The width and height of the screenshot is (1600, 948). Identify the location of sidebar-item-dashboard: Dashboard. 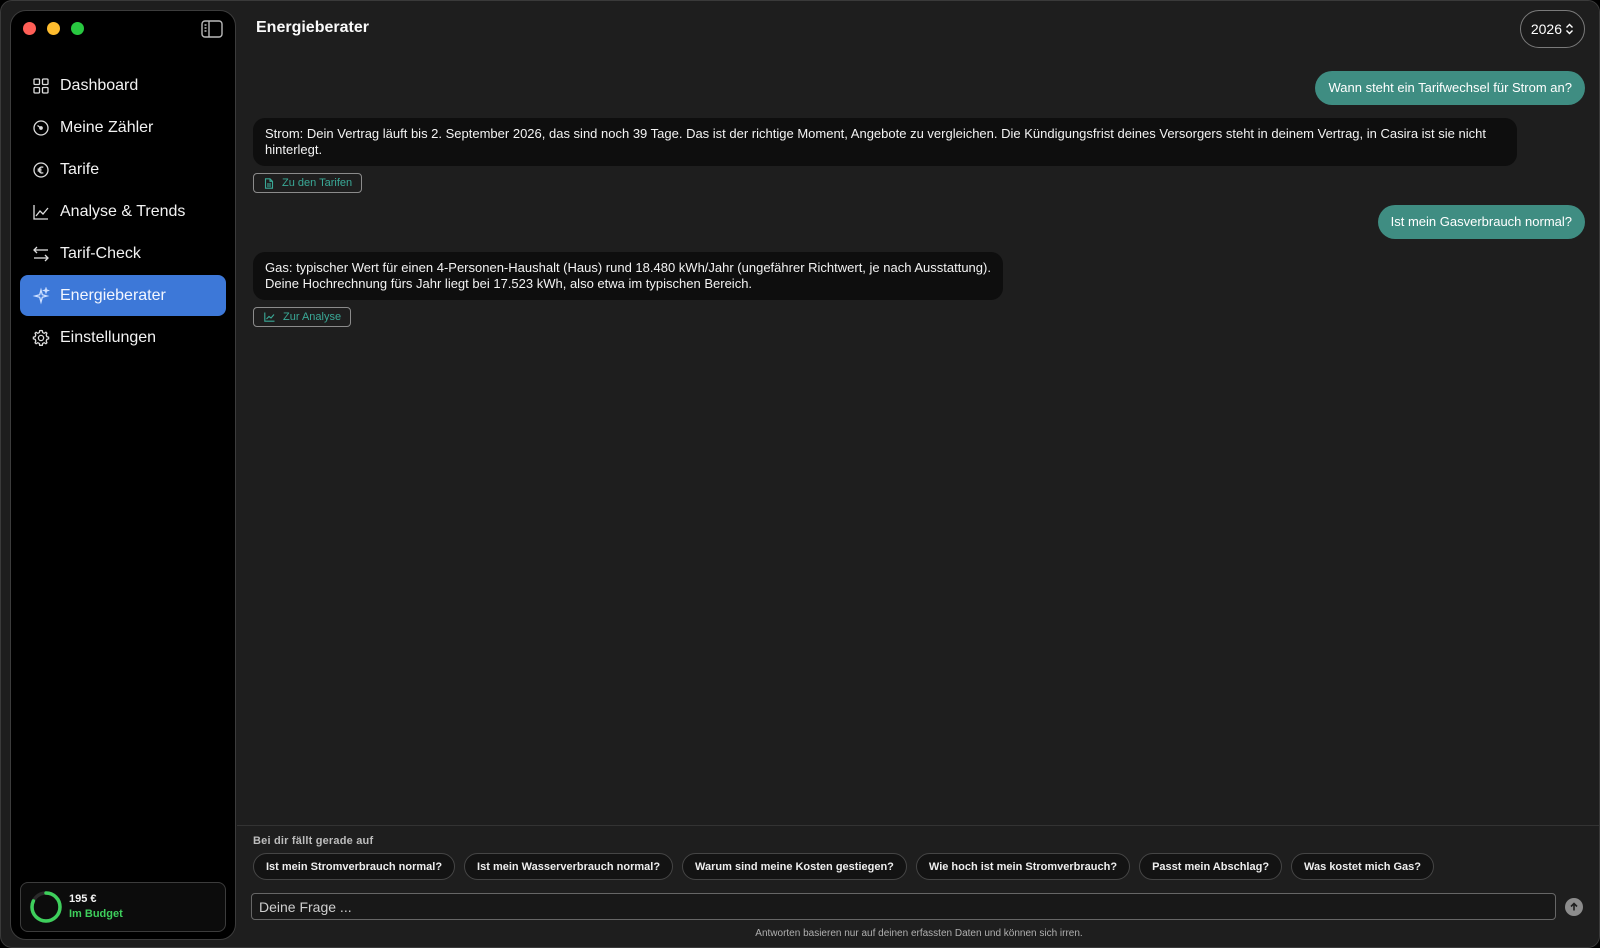
(123, 85).